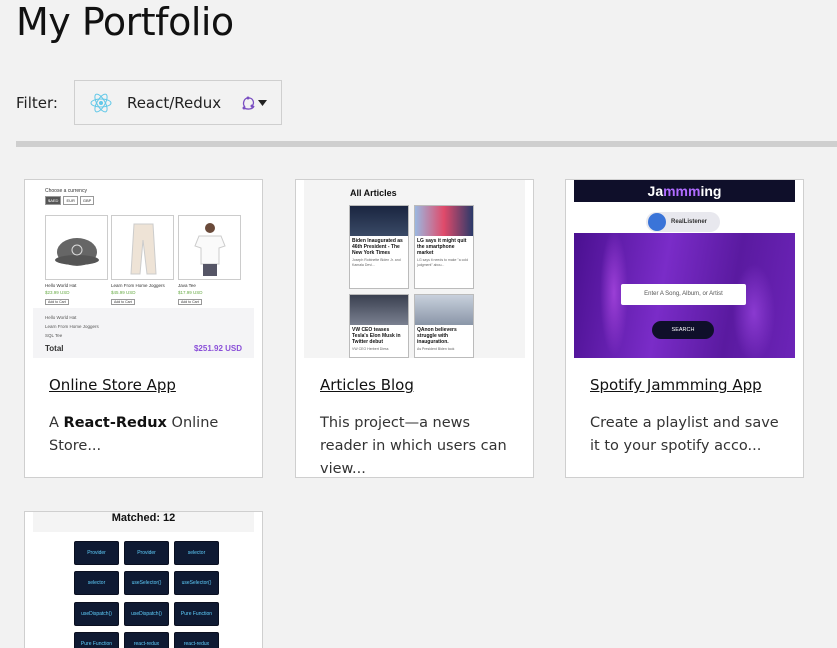 Image resolution: width=837 pixels, height=648 pixels. I want to click on brand-part-c: ing, so click(711, 191).